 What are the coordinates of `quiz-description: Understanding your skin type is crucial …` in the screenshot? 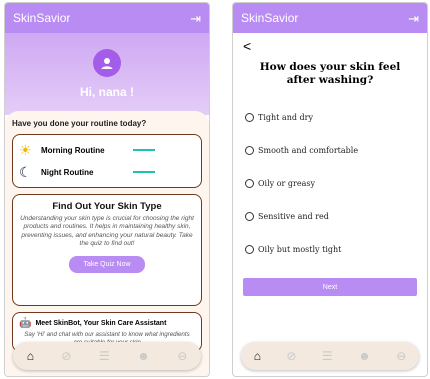 It's located at (107, 231).